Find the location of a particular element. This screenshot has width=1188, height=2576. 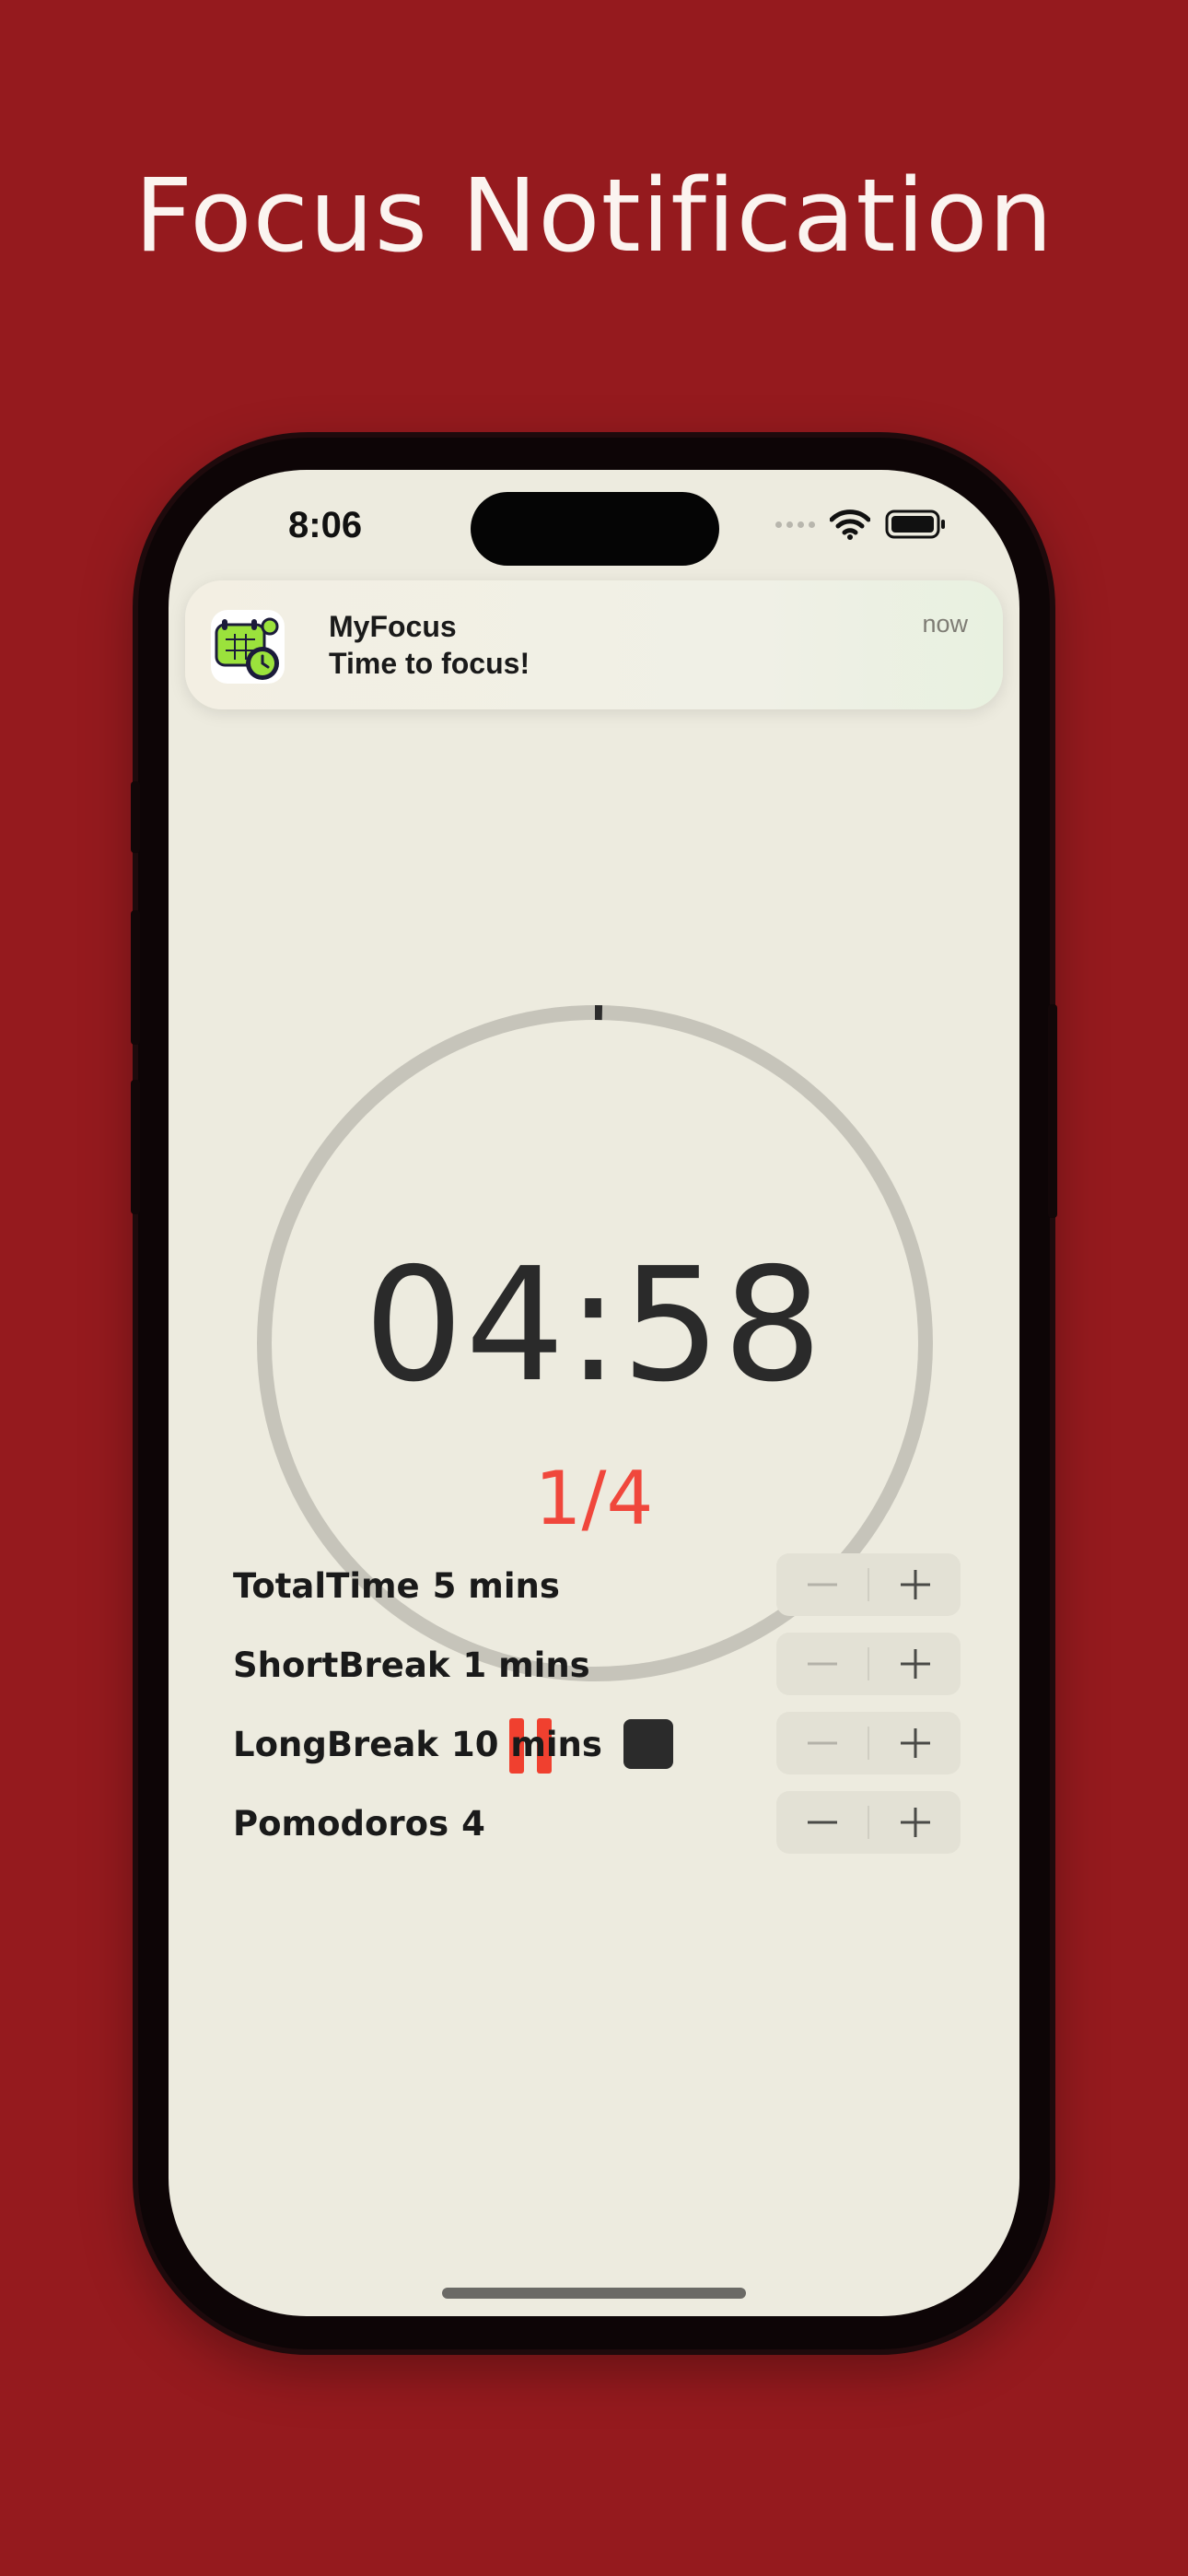

notification-message: Time to focus! is located at coordinates (429, 663).